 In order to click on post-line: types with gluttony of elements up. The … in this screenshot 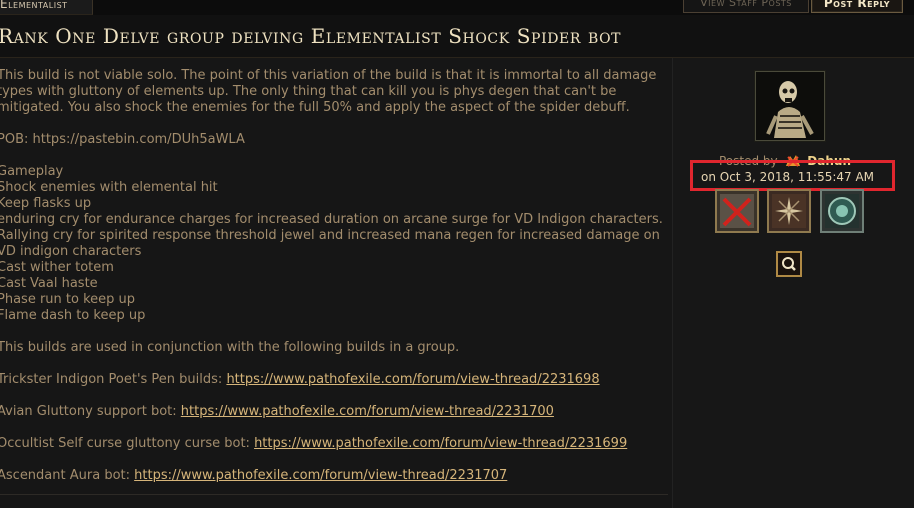, I will do `click(308, 91)`.